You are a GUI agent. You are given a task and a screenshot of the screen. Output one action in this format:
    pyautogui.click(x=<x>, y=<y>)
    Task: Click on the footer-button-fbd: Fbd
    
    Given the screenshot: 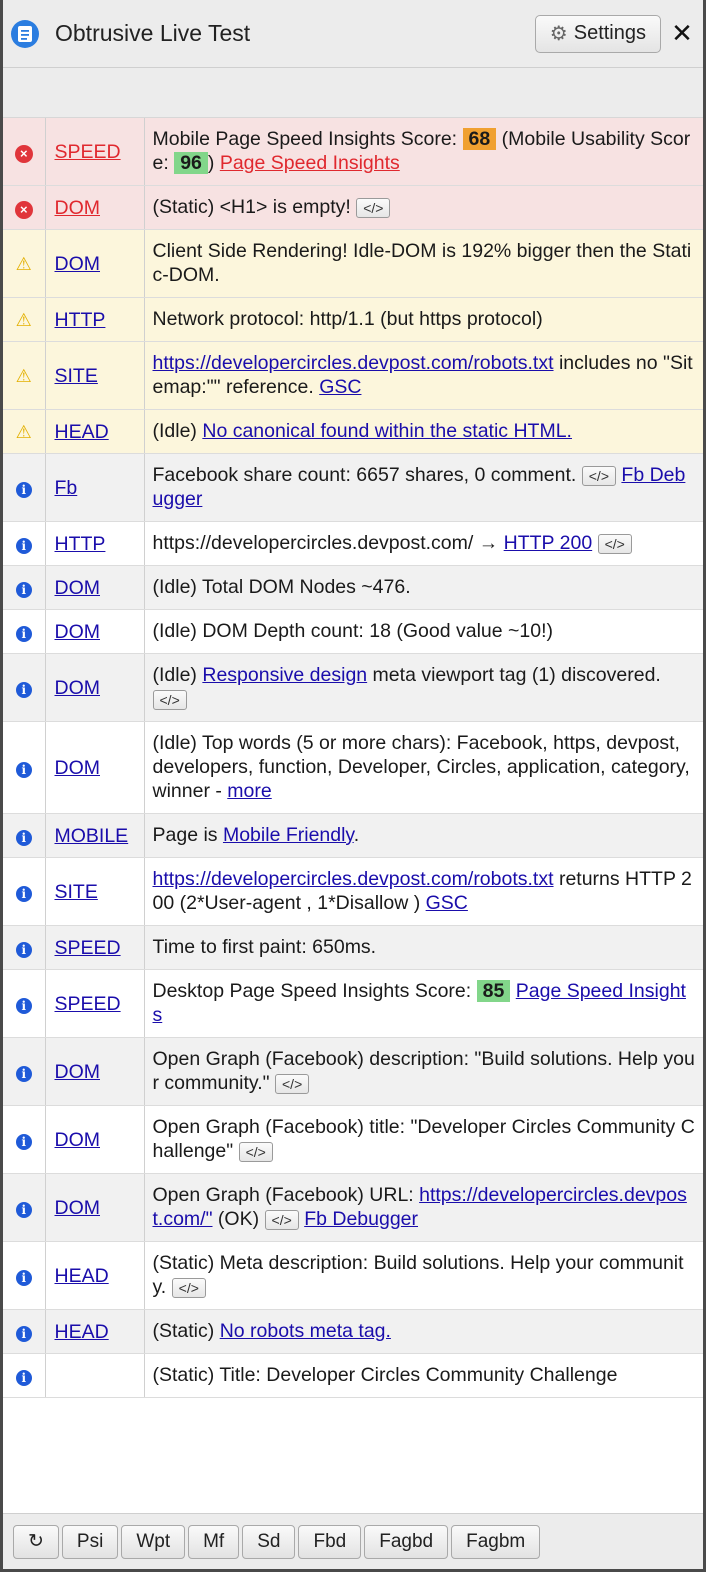 What is the action you would take?
    pyautogui.click(x=330, y=1541)
    